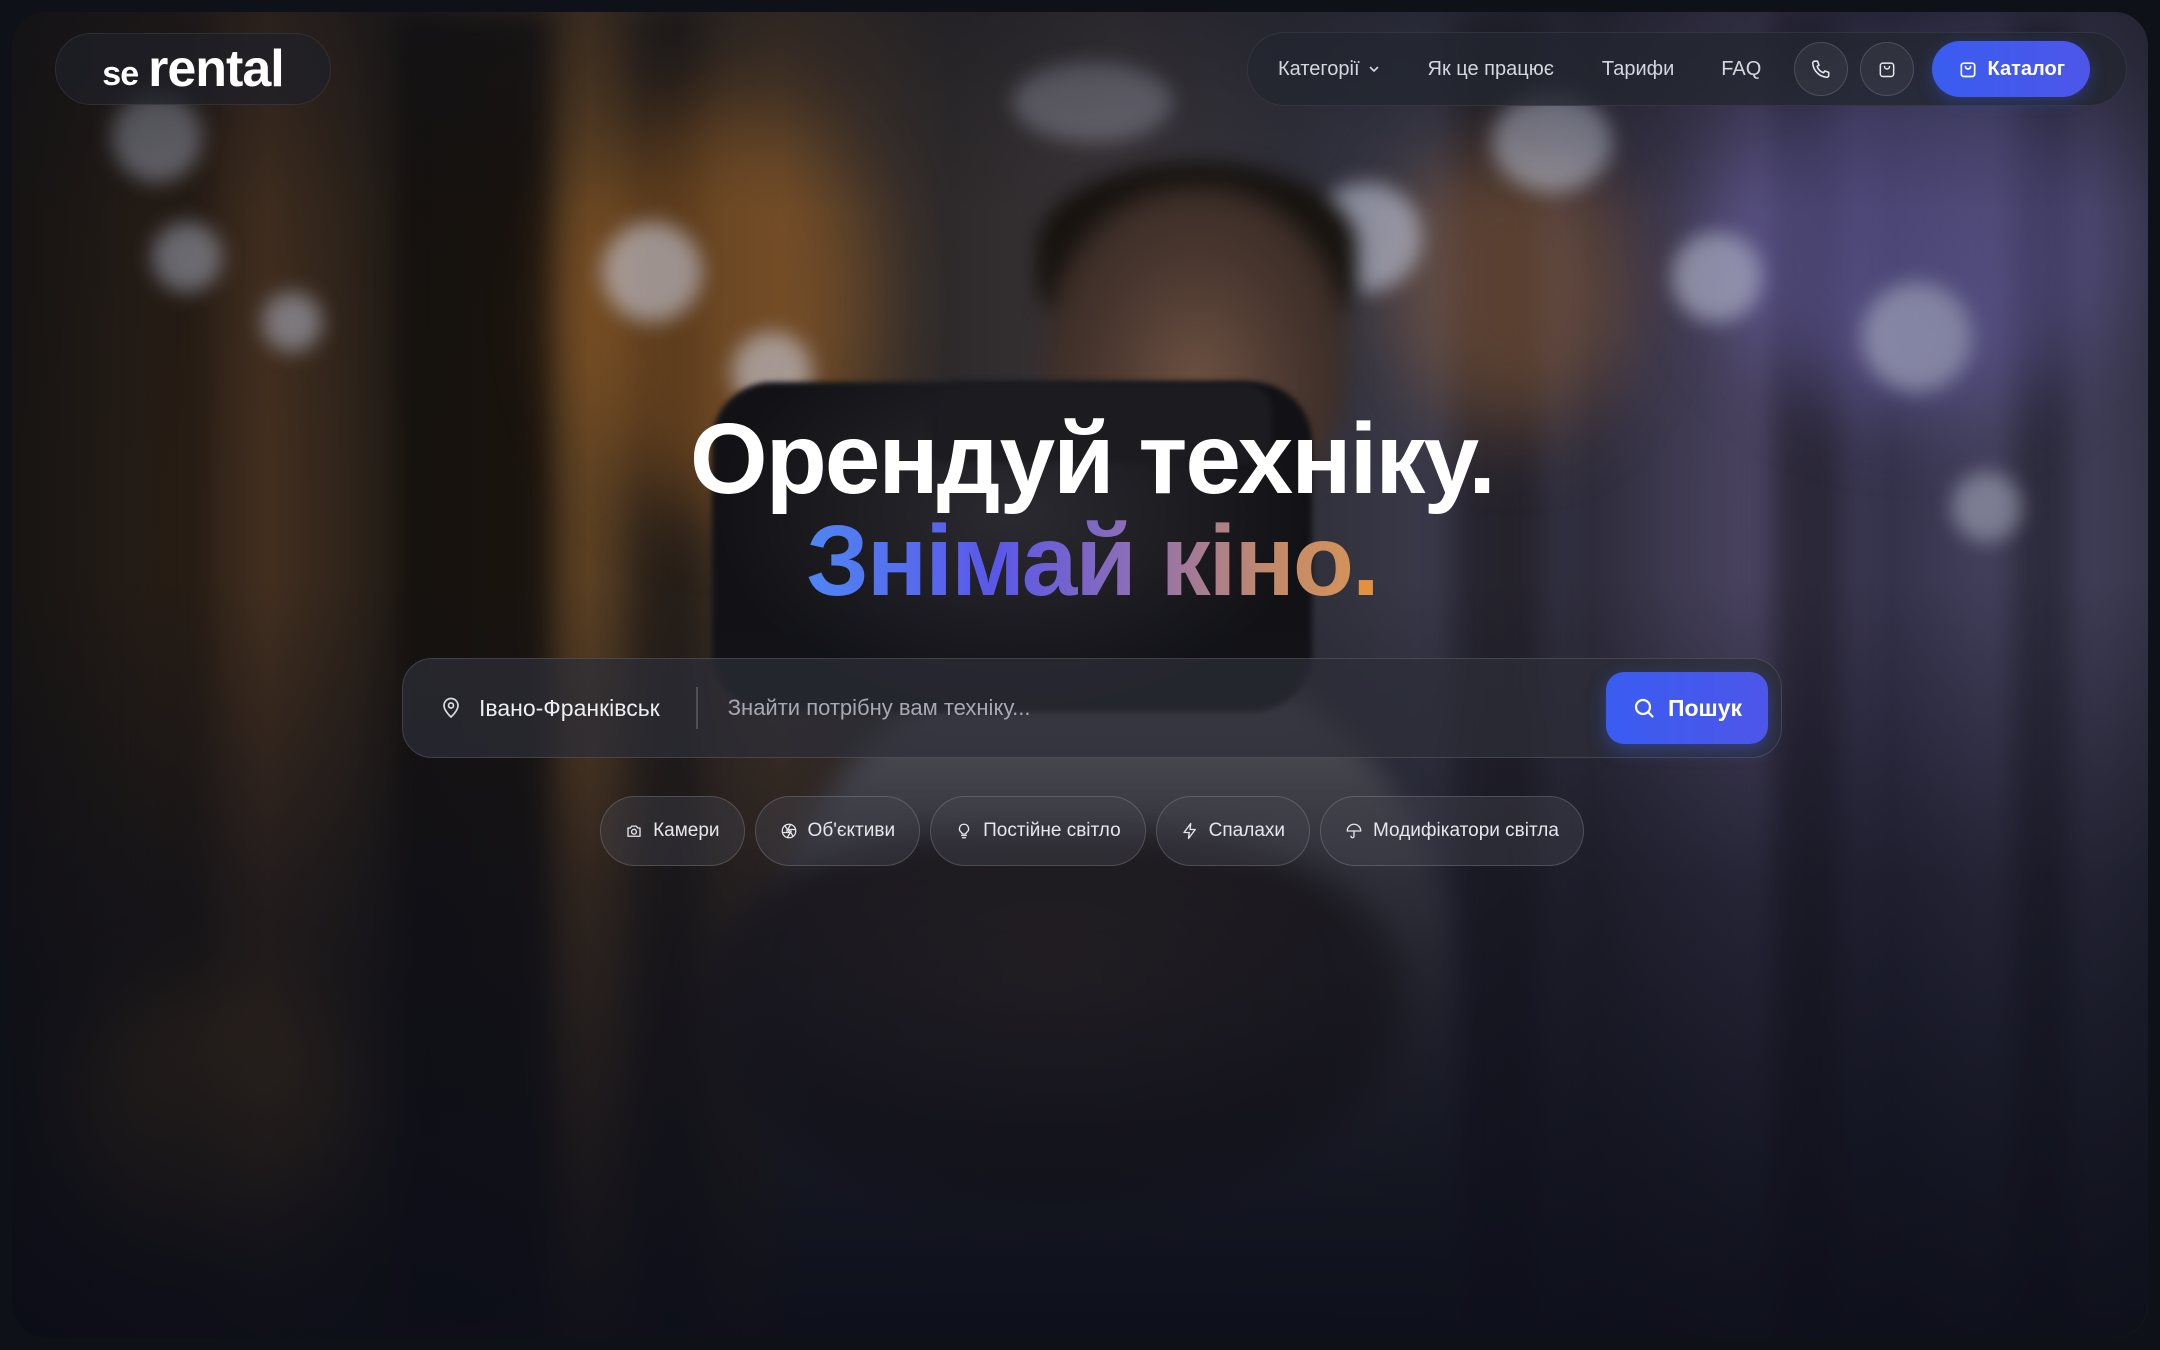 The height and width of the screenshot is (1350, 2160). I want to click on brand-name: rental, so click(216, 69).